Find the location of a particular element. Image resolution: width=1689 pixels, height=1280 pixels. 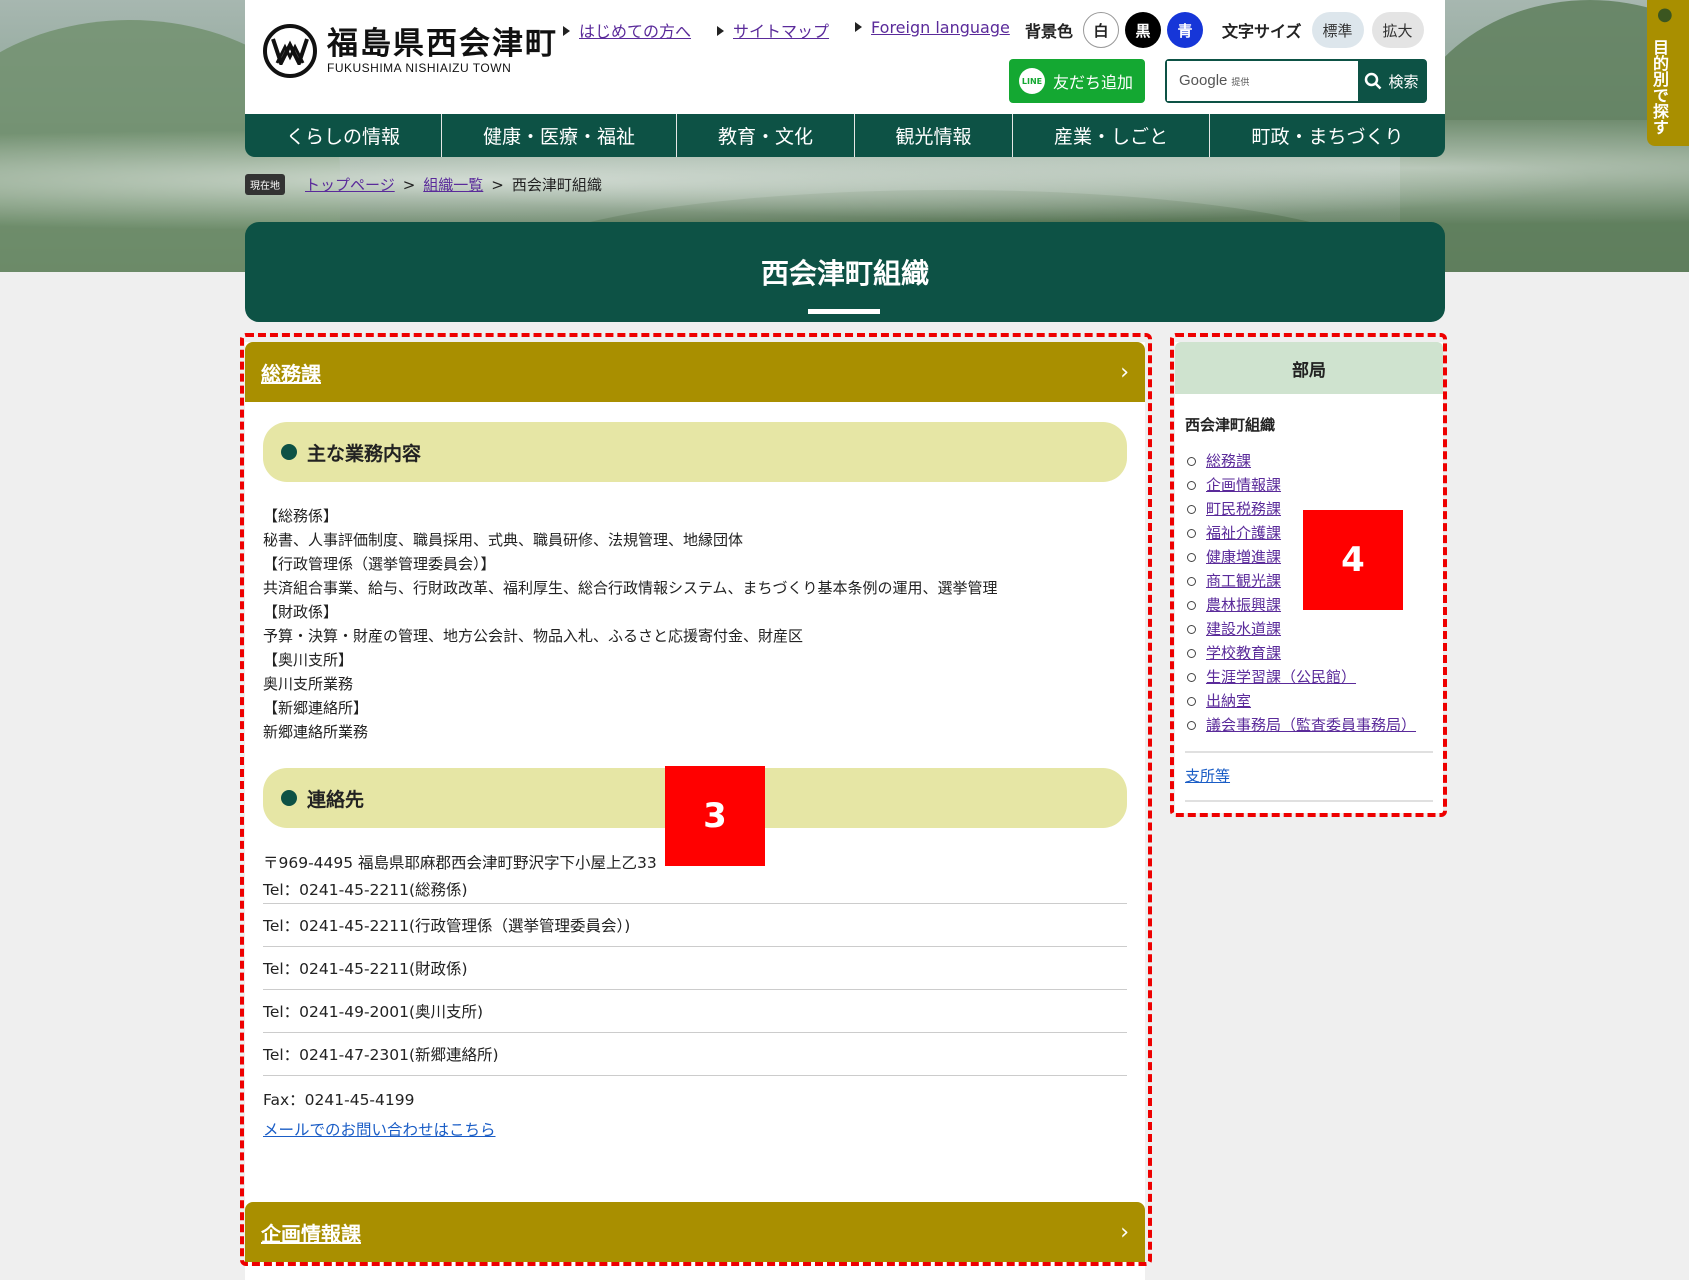

bgcolor-label: 背景色 is located at coordinates (1049, 31).